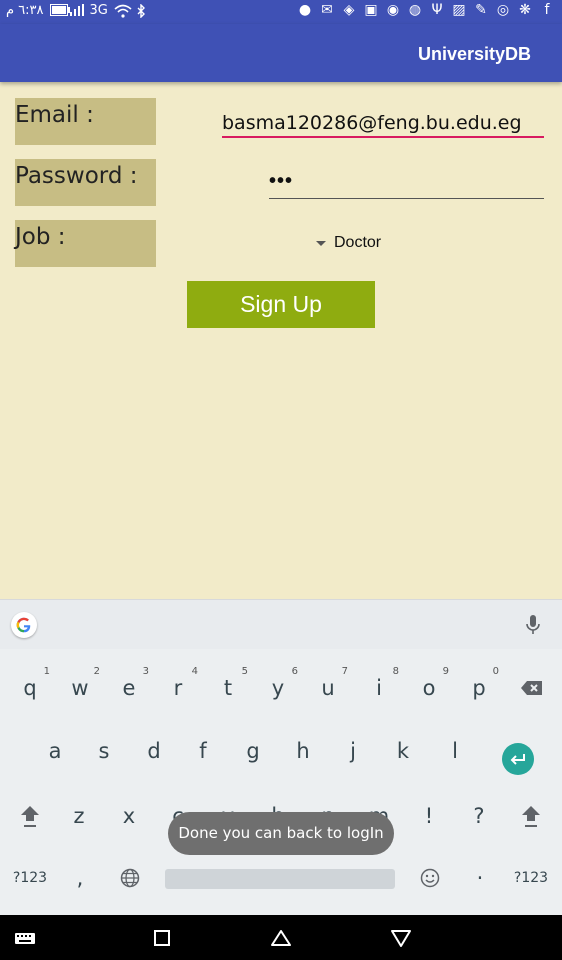 This screenshot has width=562, height=960. Describe the element at coordinates (525, 10) in the screenshot. I see `app-icon: ❋` at that location.